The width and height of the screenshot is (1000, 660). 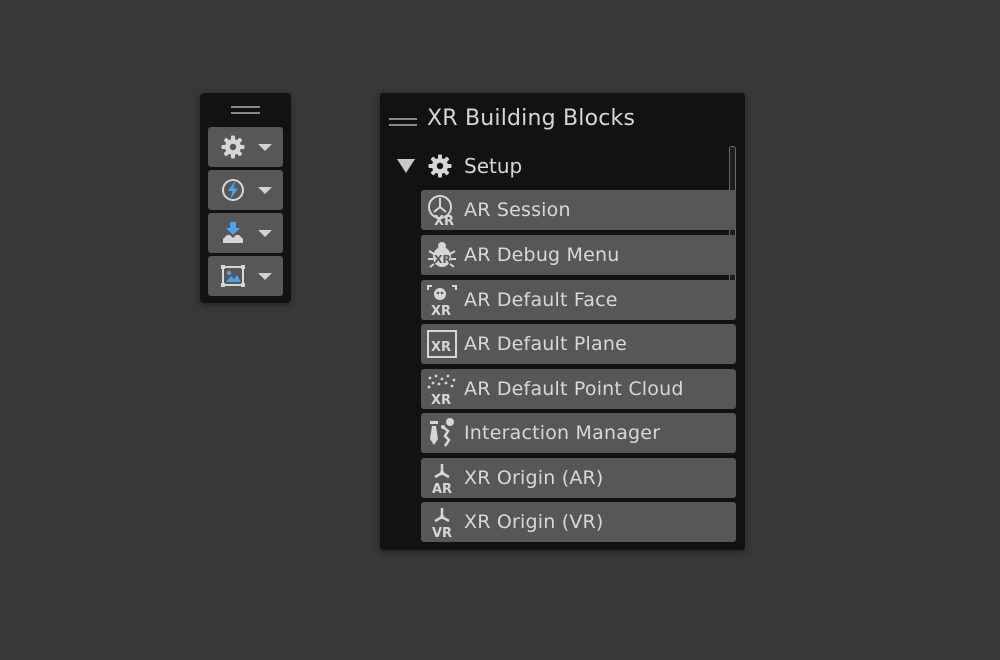 I want to click on interaction-manager-icon, so click(x=442, y=432).